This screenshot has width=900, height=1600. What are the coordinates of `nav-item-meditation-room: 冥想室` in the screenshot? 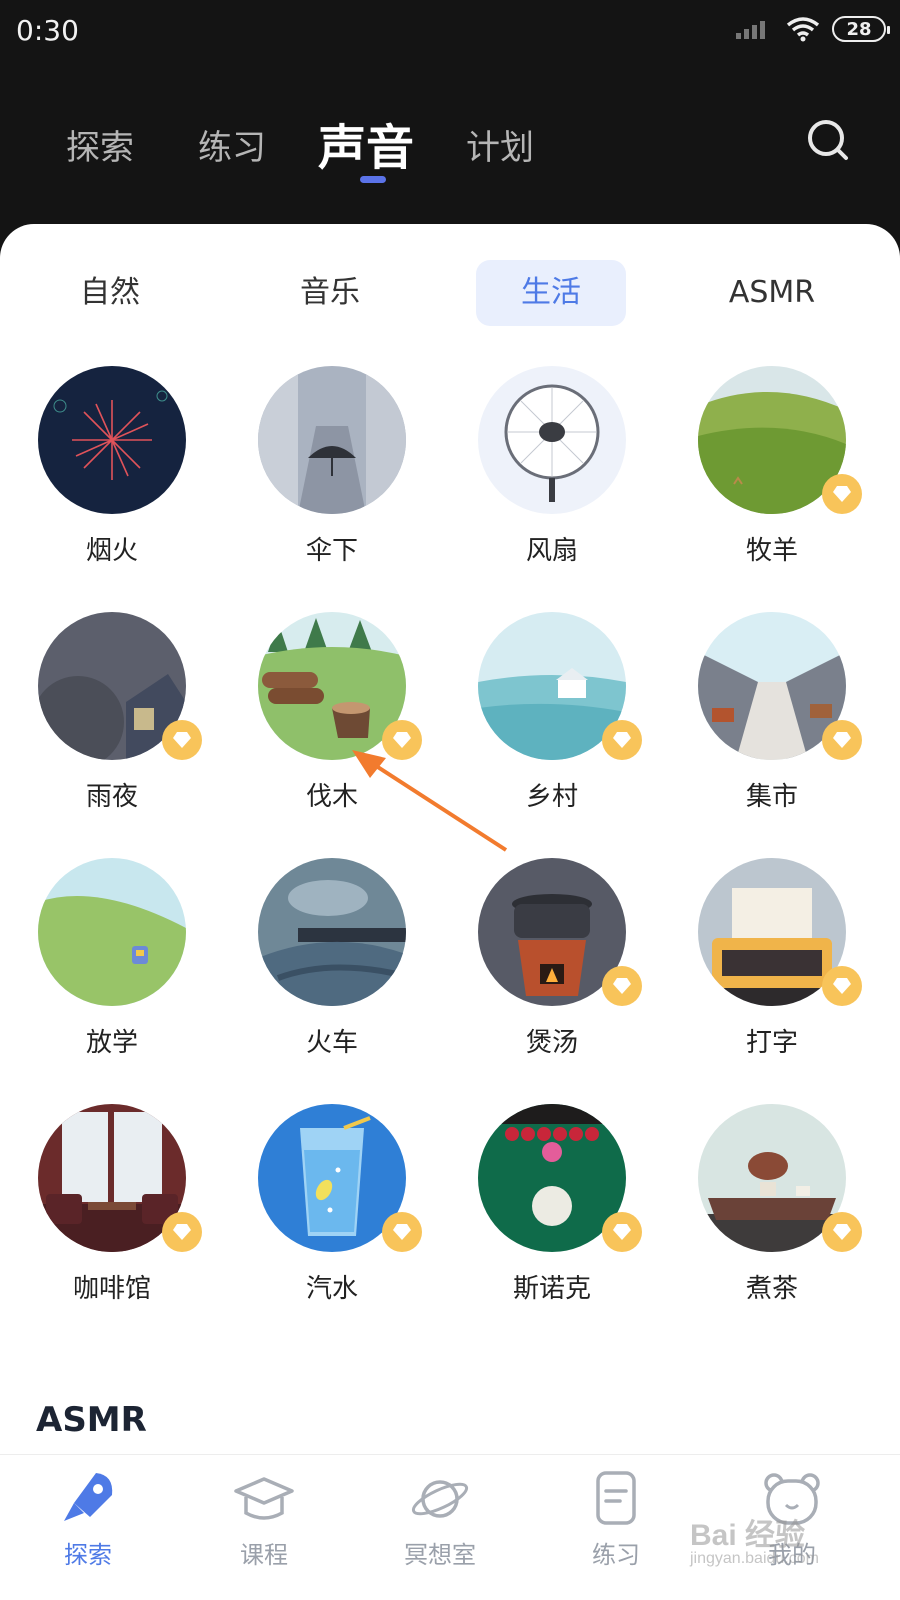 It's located at (440, 1529).